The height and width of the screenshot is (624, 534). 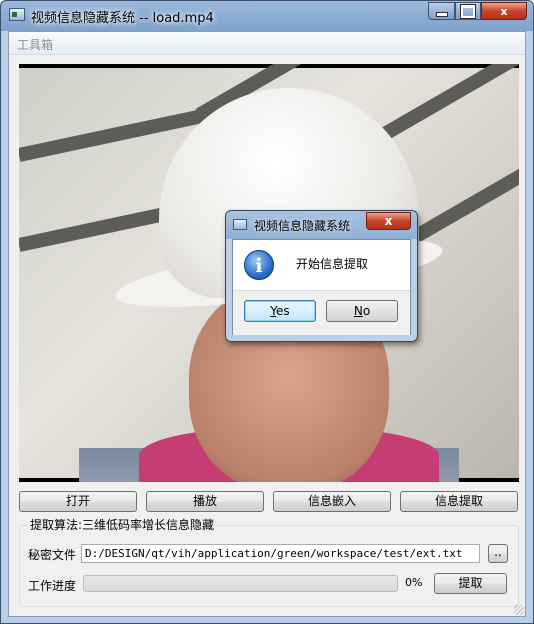 What do you see at coordinates (283, 311) in the screenshot?
I see `yes-label: es` at bounding box center [283, 311].